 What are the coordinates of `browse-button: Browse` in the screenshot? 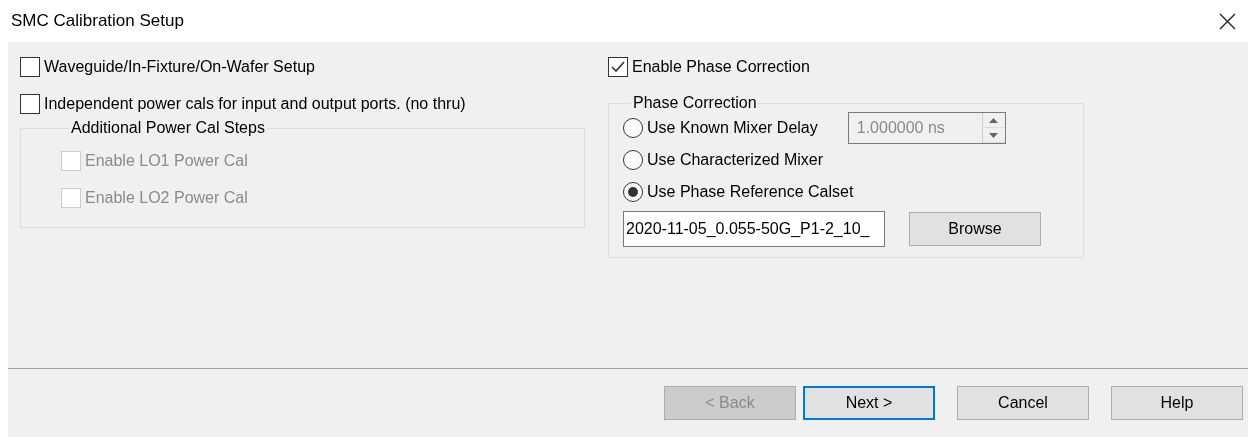 It's located at (975, 229).